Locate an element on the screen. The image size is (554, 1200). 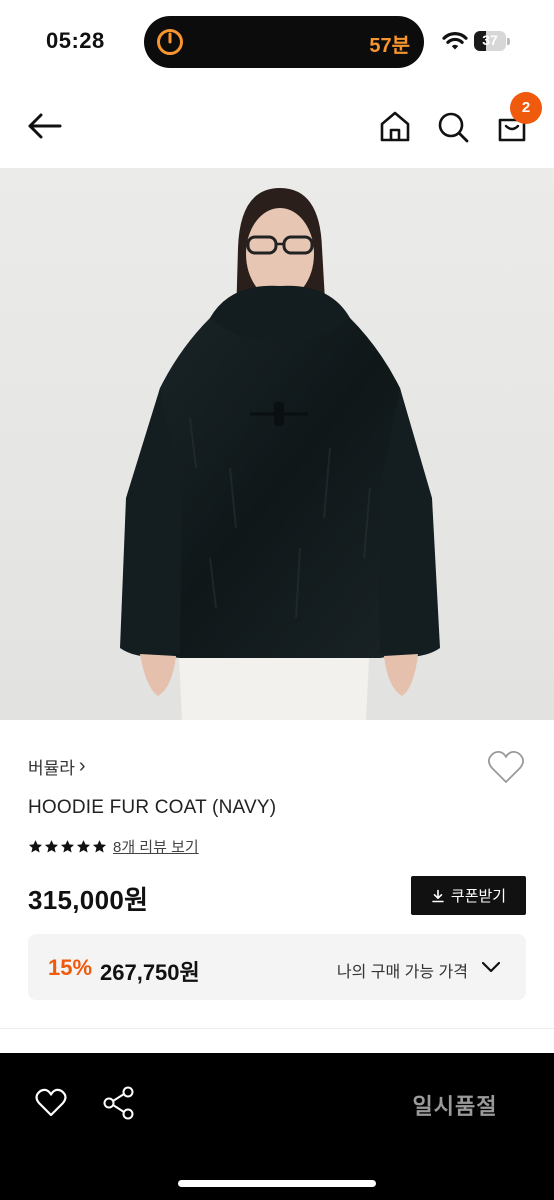
dynamic-island: 57분 is located at coordinates (284, 42).